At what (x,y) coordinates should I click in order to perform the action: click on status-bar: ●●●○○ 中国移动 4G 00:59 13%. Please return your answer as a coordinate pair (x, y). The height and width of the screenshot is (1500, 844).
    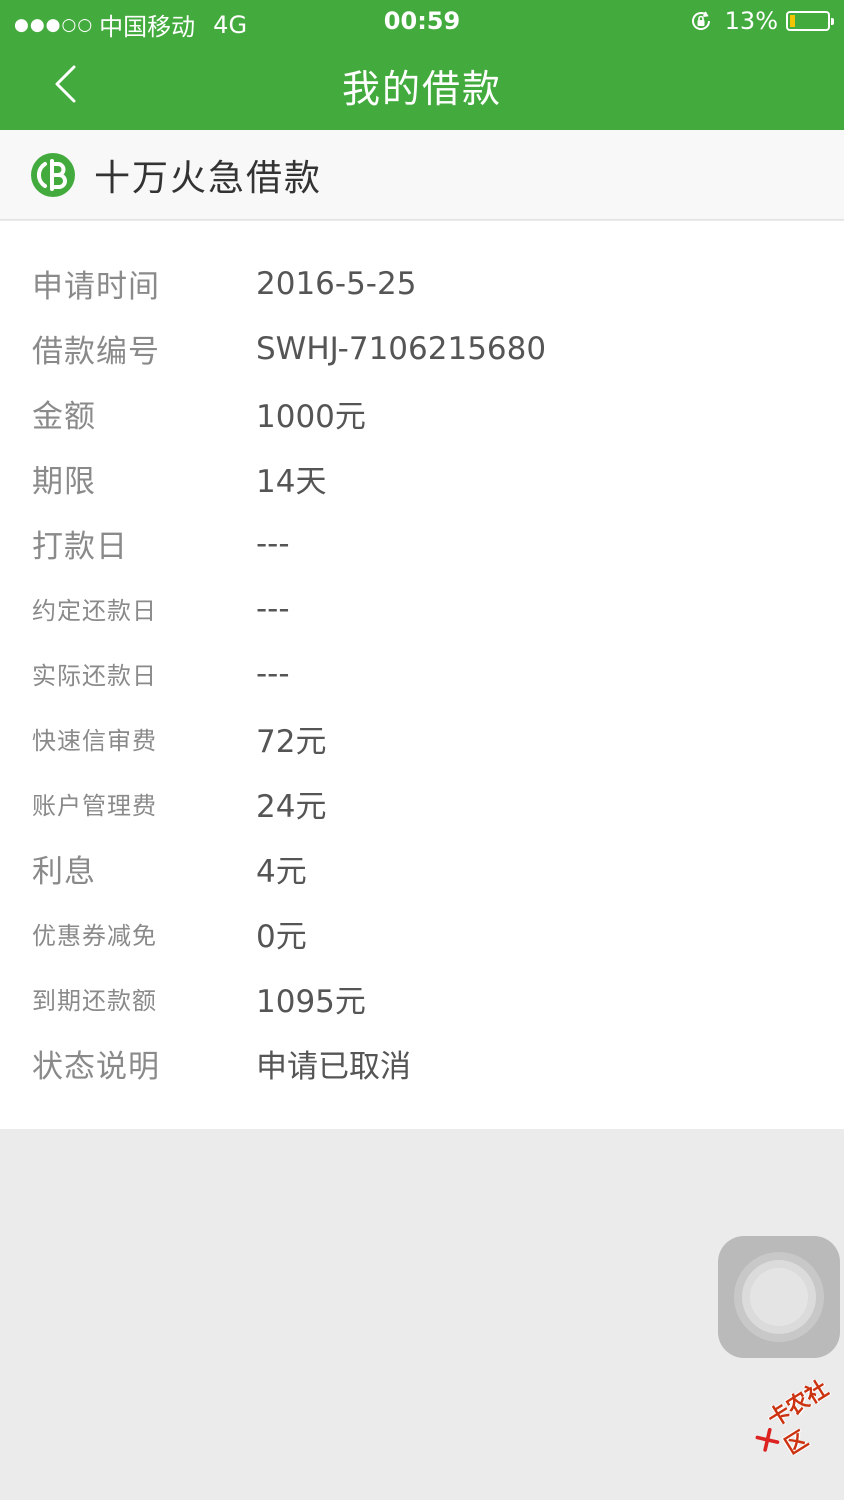
    Looking at the image, I should click on (422, 21).